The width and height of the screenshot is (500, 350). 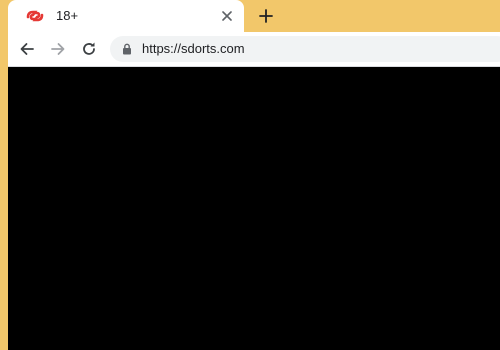 I want to click on arrow-left-icon, so click(x=27, y=49).